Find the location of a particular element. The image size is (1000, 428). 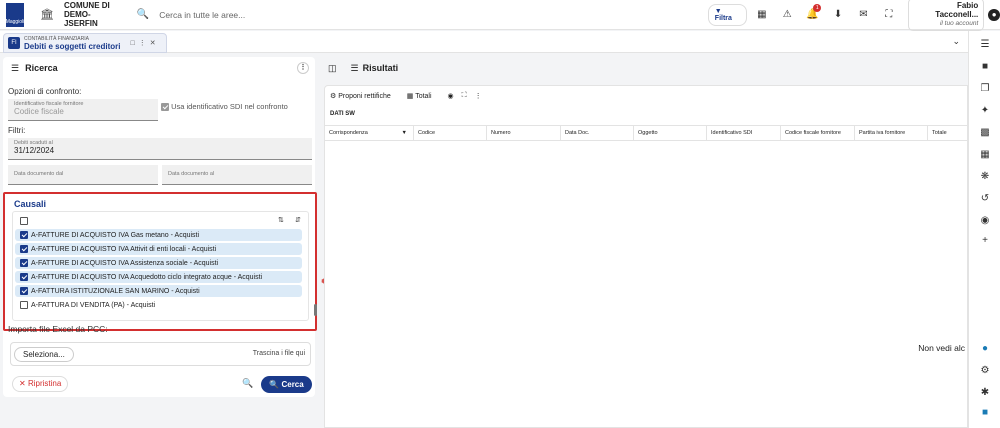

pin-icon: □ is located at coordinates (134, 43).